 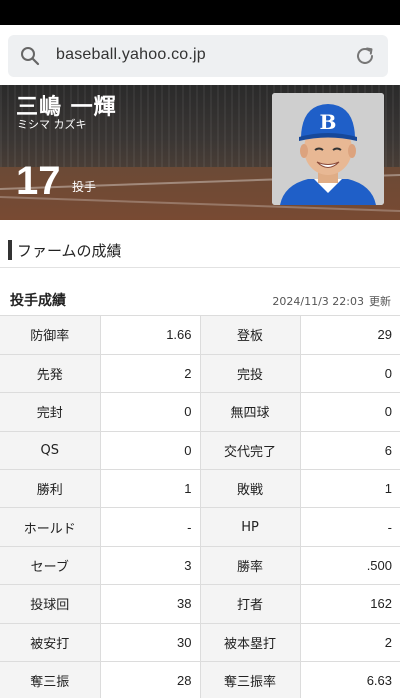 I want to click on reload-icon, so click(x=365, y=56).